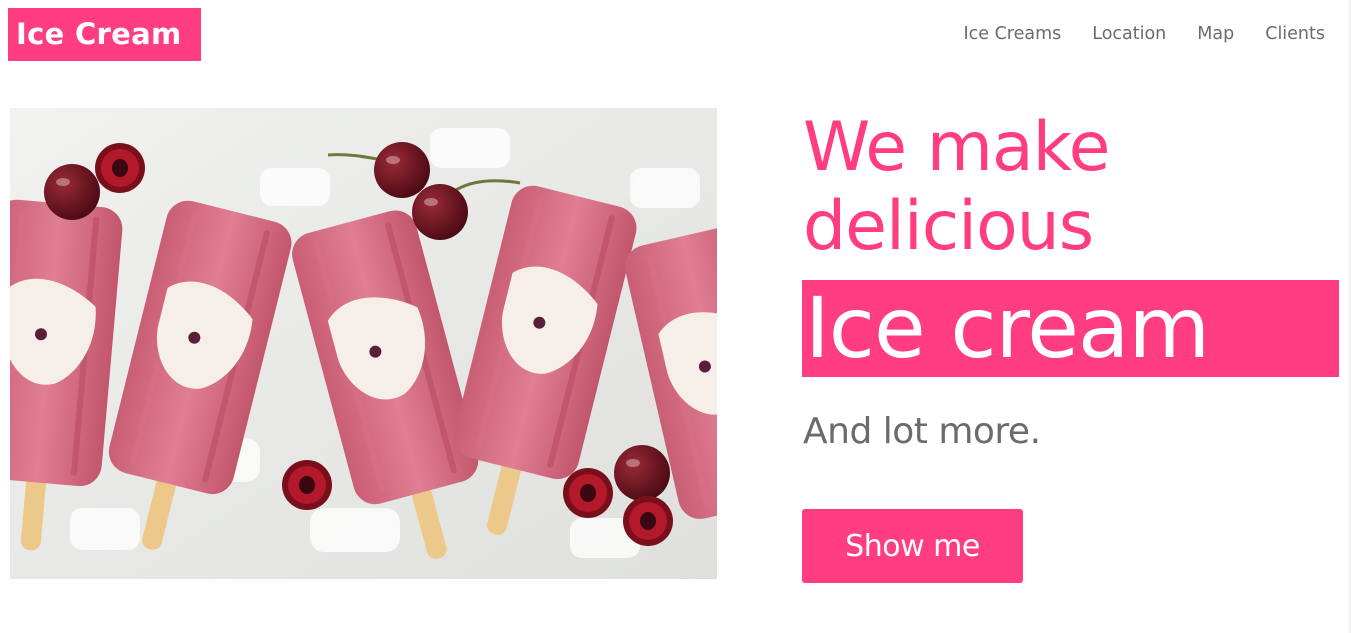 The image size is (1351, 633). What do you see at coordinates (1295, 34) in the screenshot?
I see `nav-item-clients: Clients` at bounding box center [1295, 34].